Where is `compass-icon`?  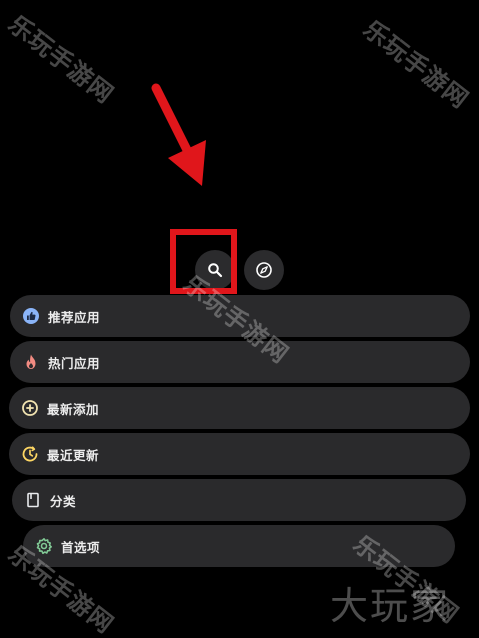
compass-icon is located at coordinates (264, 270).